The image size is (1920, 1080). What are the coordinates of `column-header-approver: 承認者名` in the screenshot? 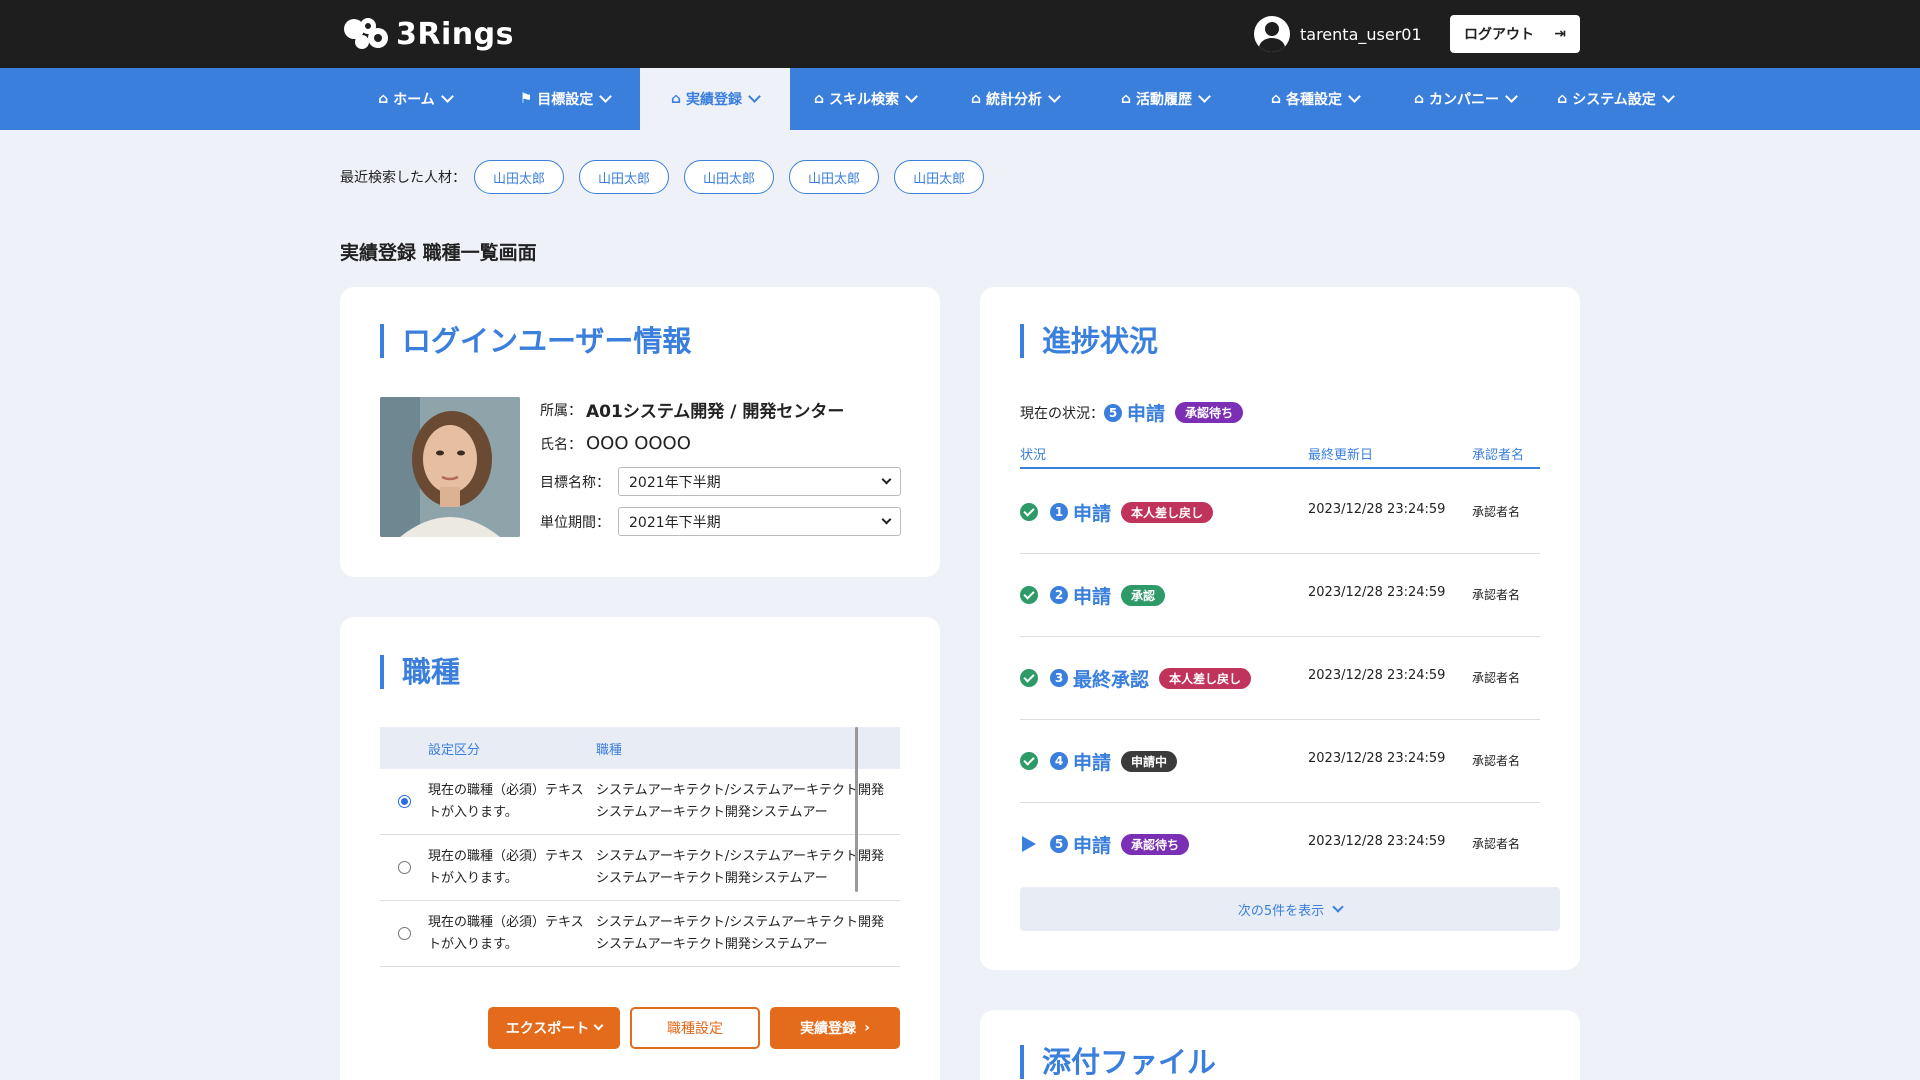 It's located at (1498, 455).